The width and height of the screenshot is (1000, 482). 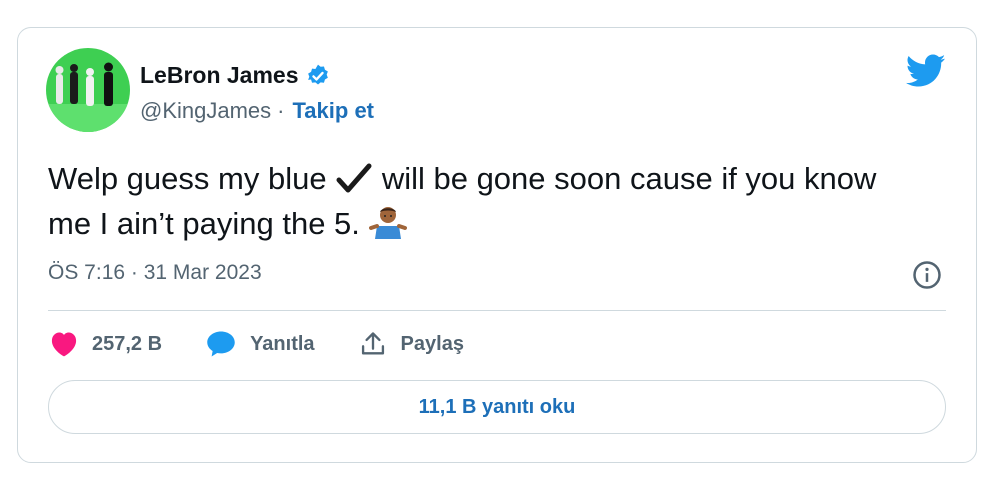 I want to click on reply-label: Yanıtla, so click(x=282, y=343).